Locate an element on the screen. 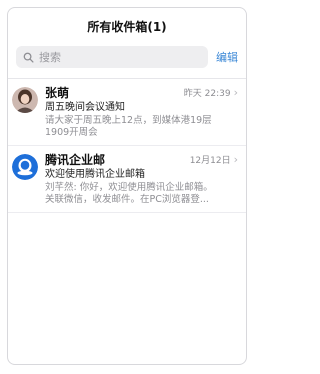 Image resolution: width=320 pixels, height=374 pixels. tencent-mail-logo-icon is located at coordinates (25, 167).